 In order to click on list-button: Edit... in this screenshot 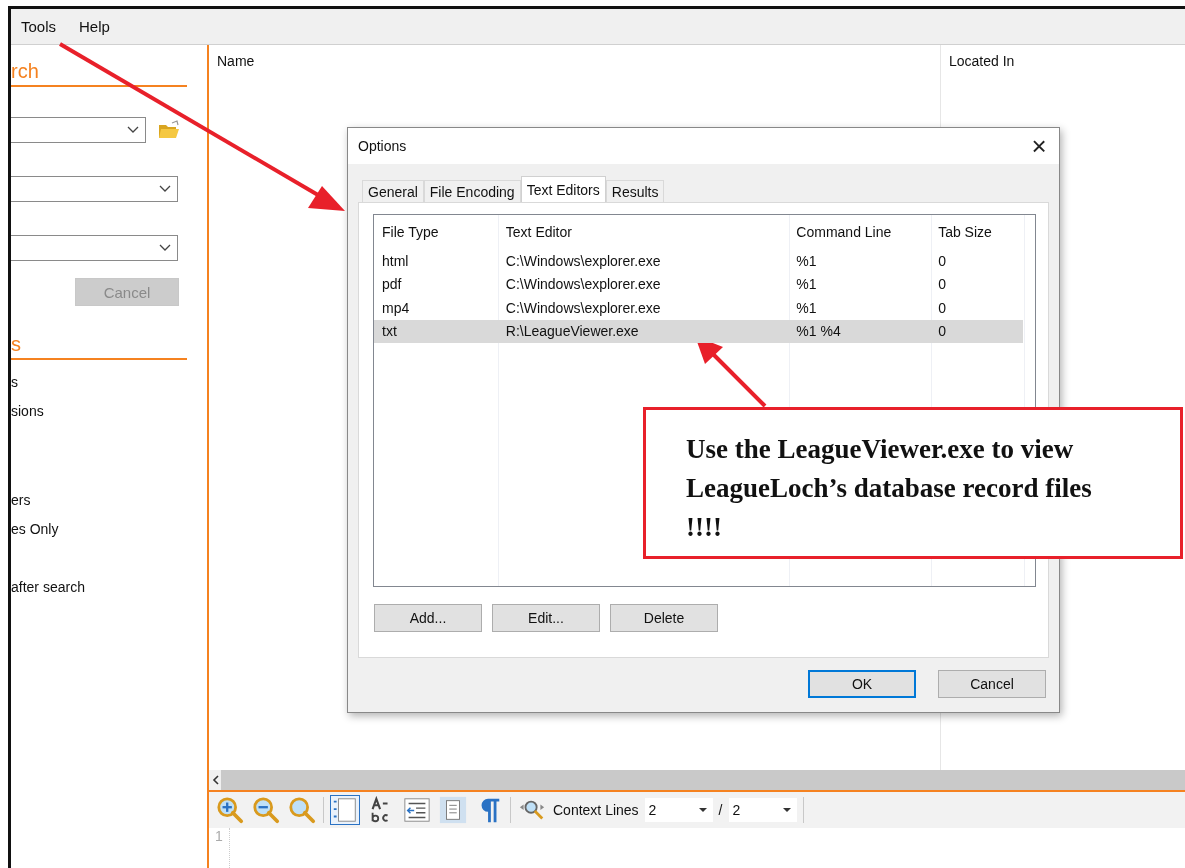, I will do `click(546, 618)`.